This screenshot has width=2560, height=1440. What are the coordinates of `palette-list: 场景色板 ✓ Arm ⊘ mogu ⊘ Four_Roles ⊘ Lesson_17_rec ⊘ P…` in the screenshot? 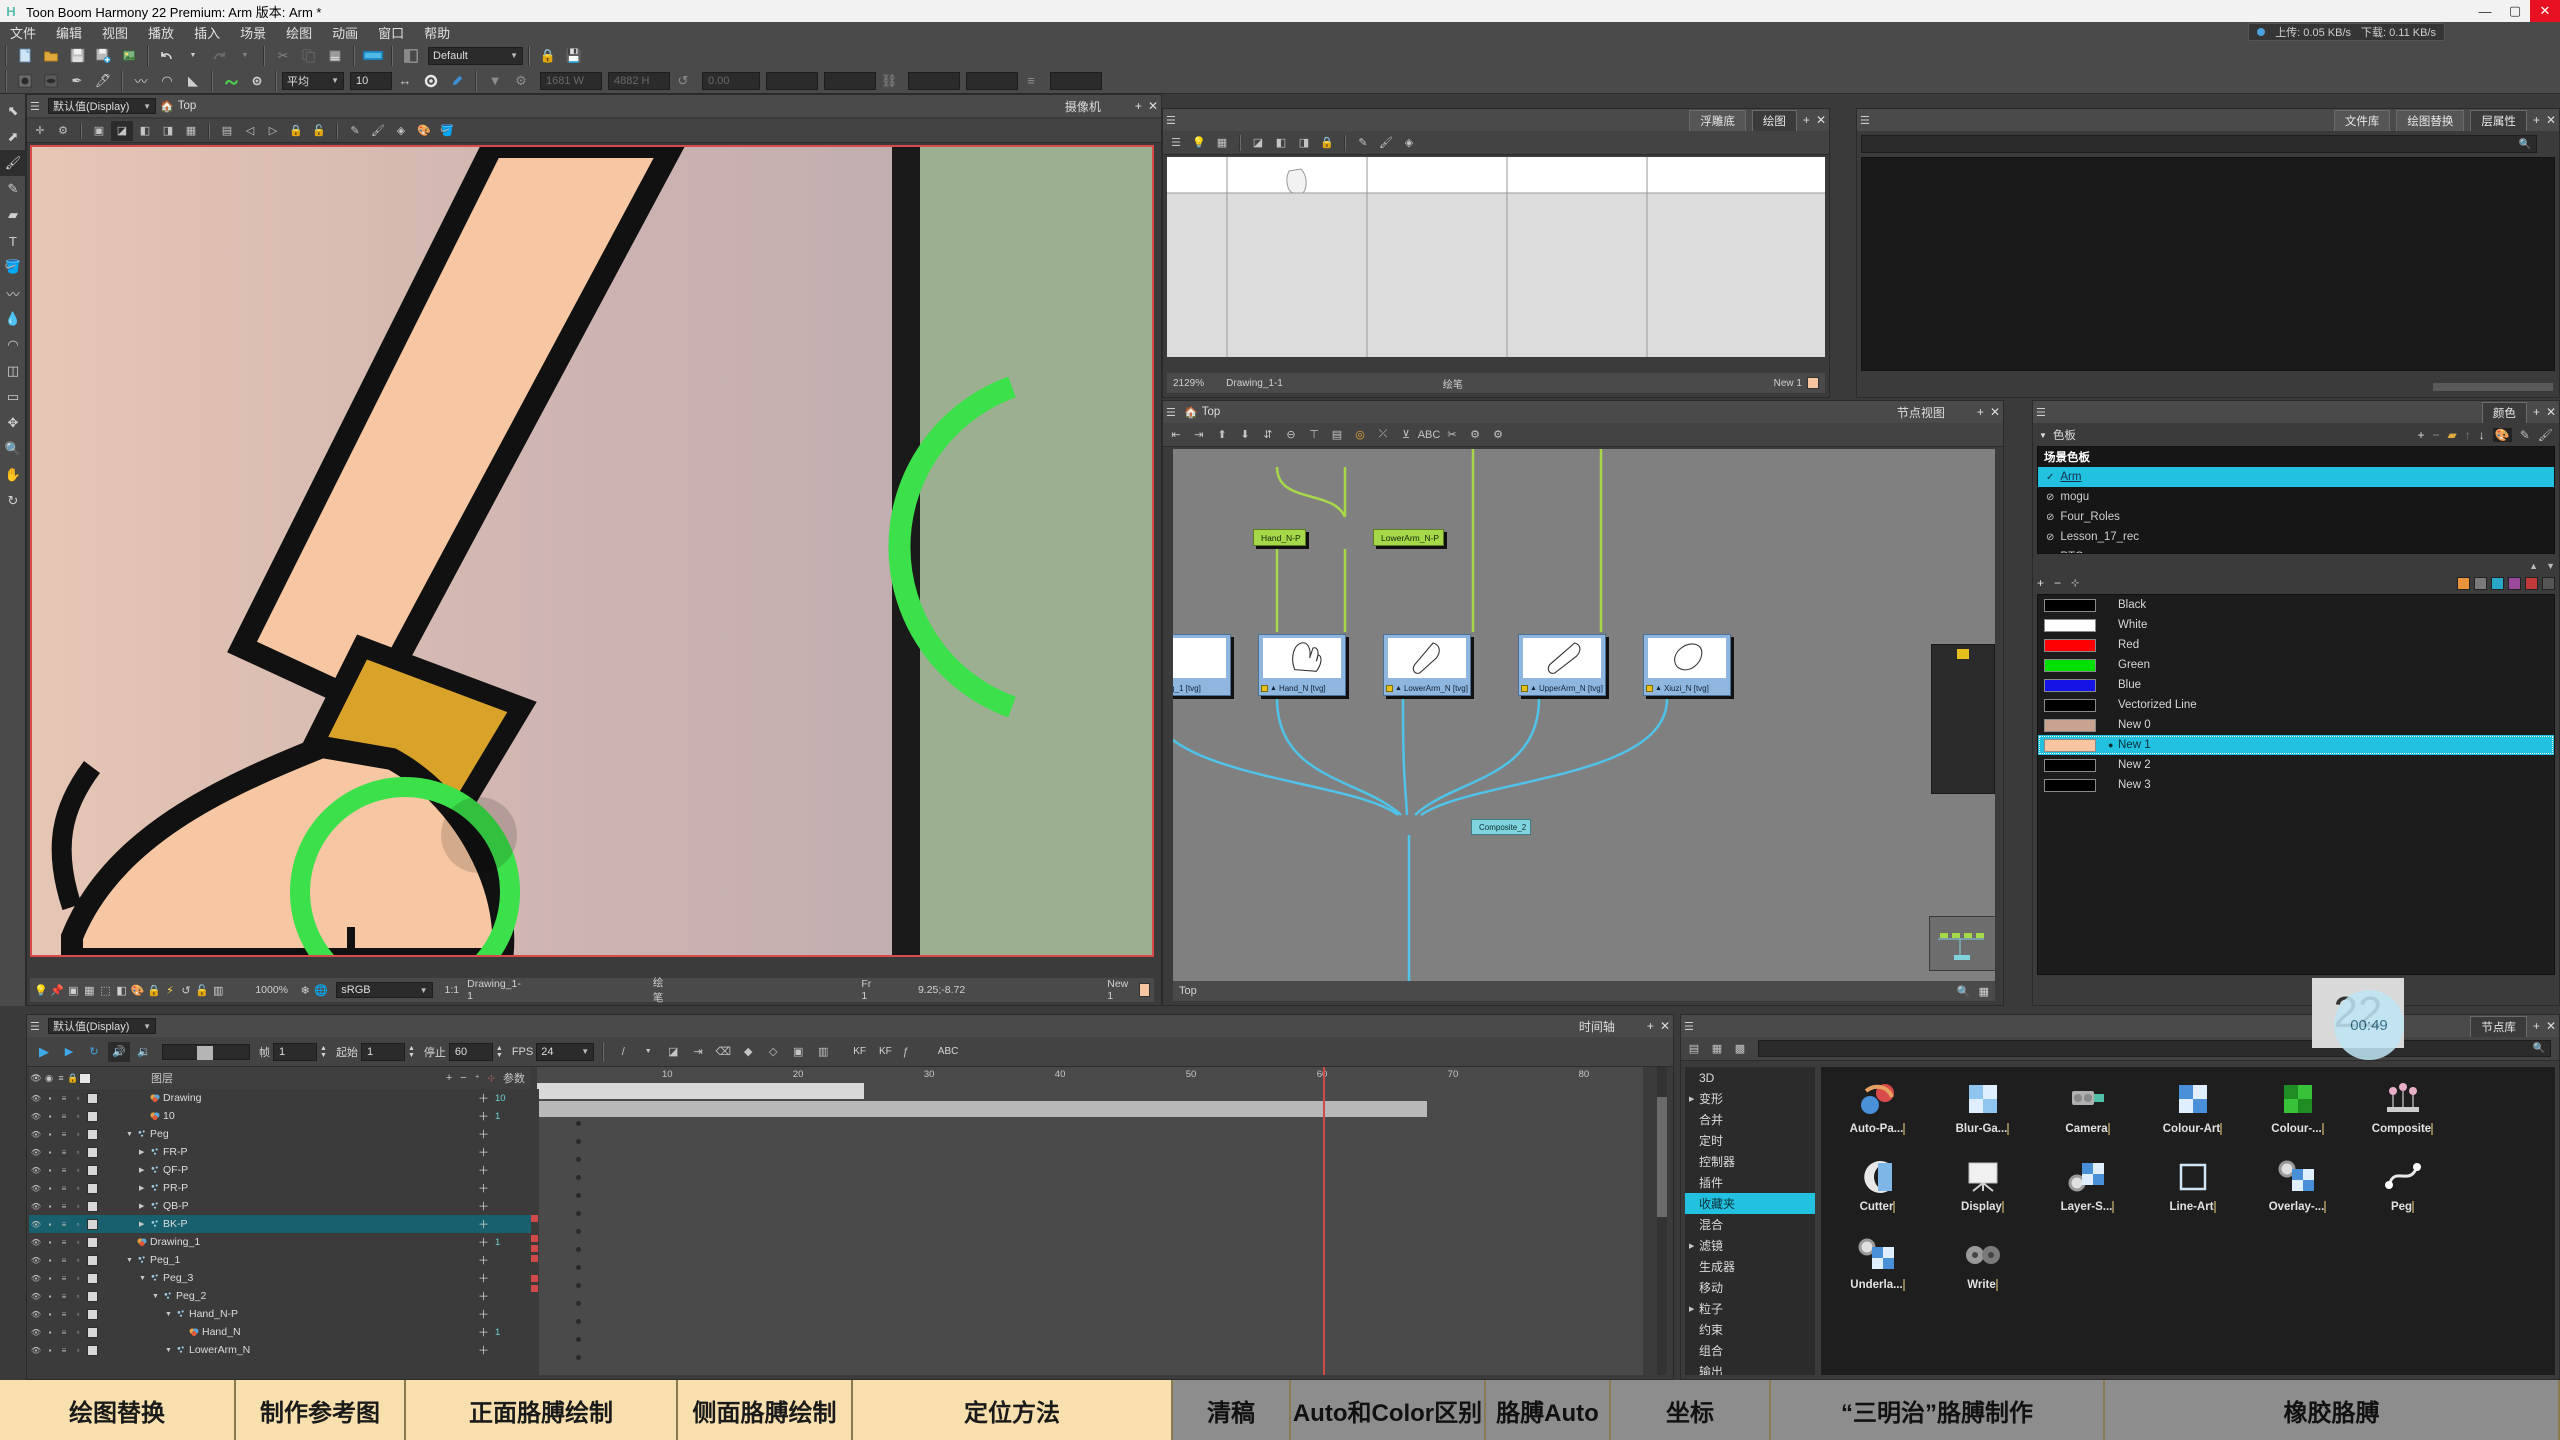 It's located at (2296, 500).